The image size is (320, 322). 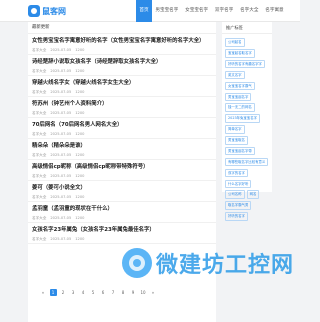 I want to click on tag-link: 女宝宝名字霸气, so click(x=240, y=86).